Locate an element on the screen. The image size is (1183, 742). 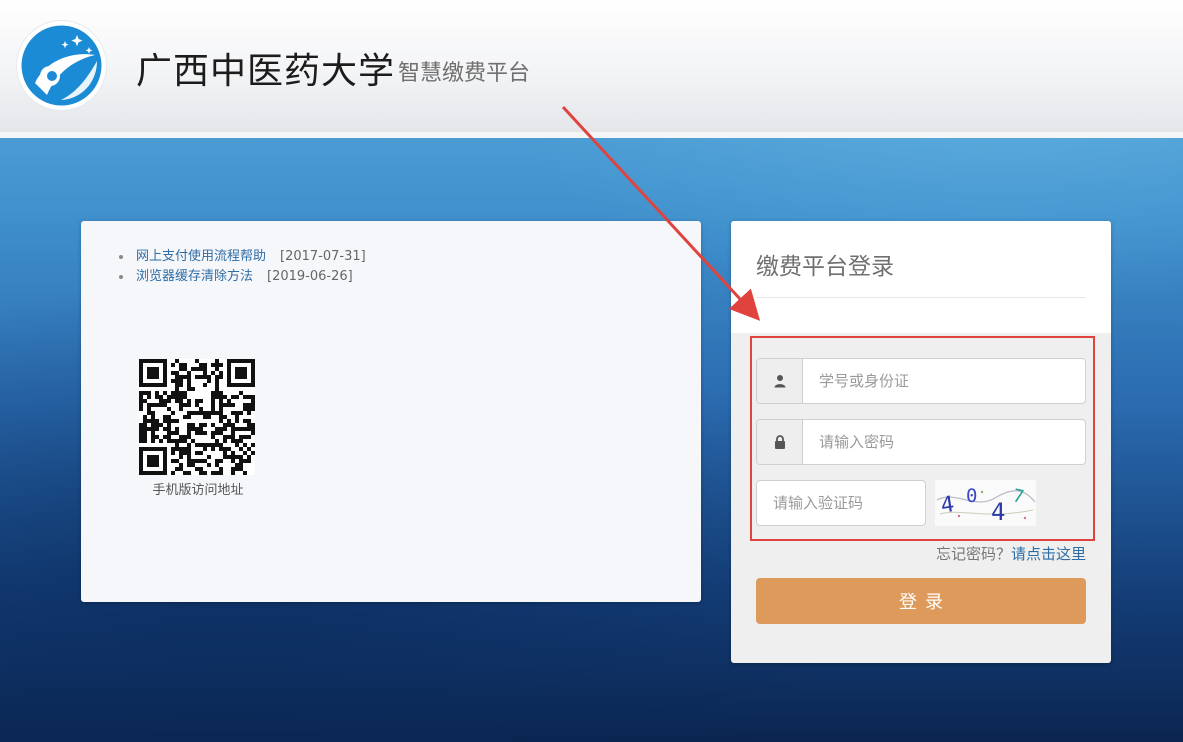
forgot-password-link: 请点击这里 is located at coordinates (1048, 554).